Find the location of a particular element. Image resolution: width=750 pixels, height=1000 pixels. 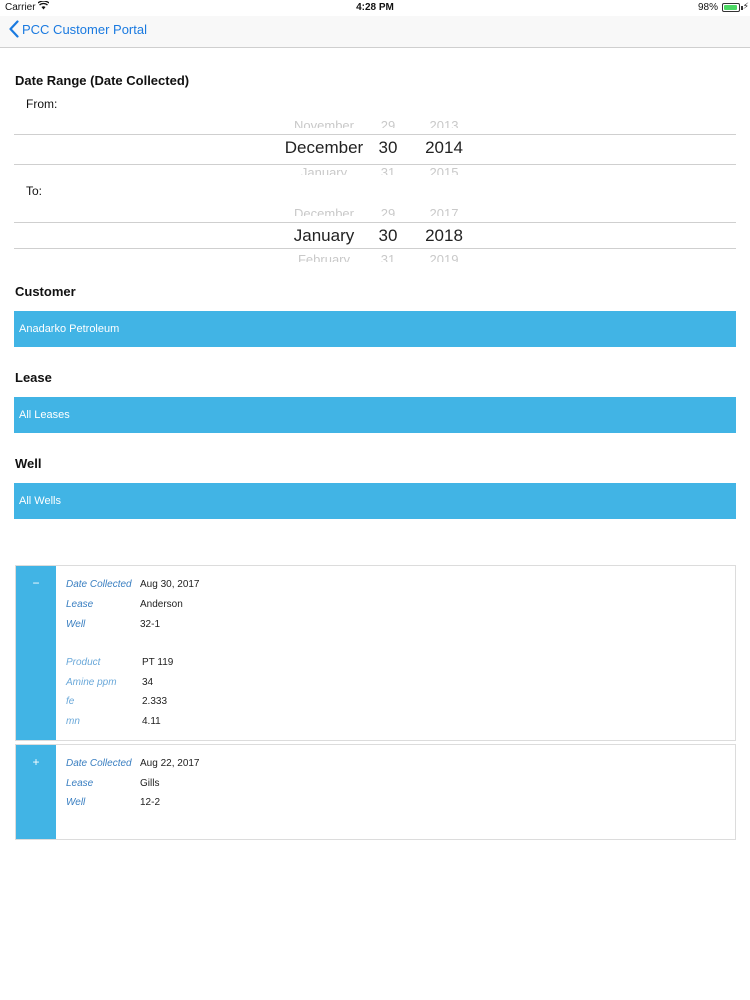

picker-selected-year: 2014 is located at coordinates (444, 148).